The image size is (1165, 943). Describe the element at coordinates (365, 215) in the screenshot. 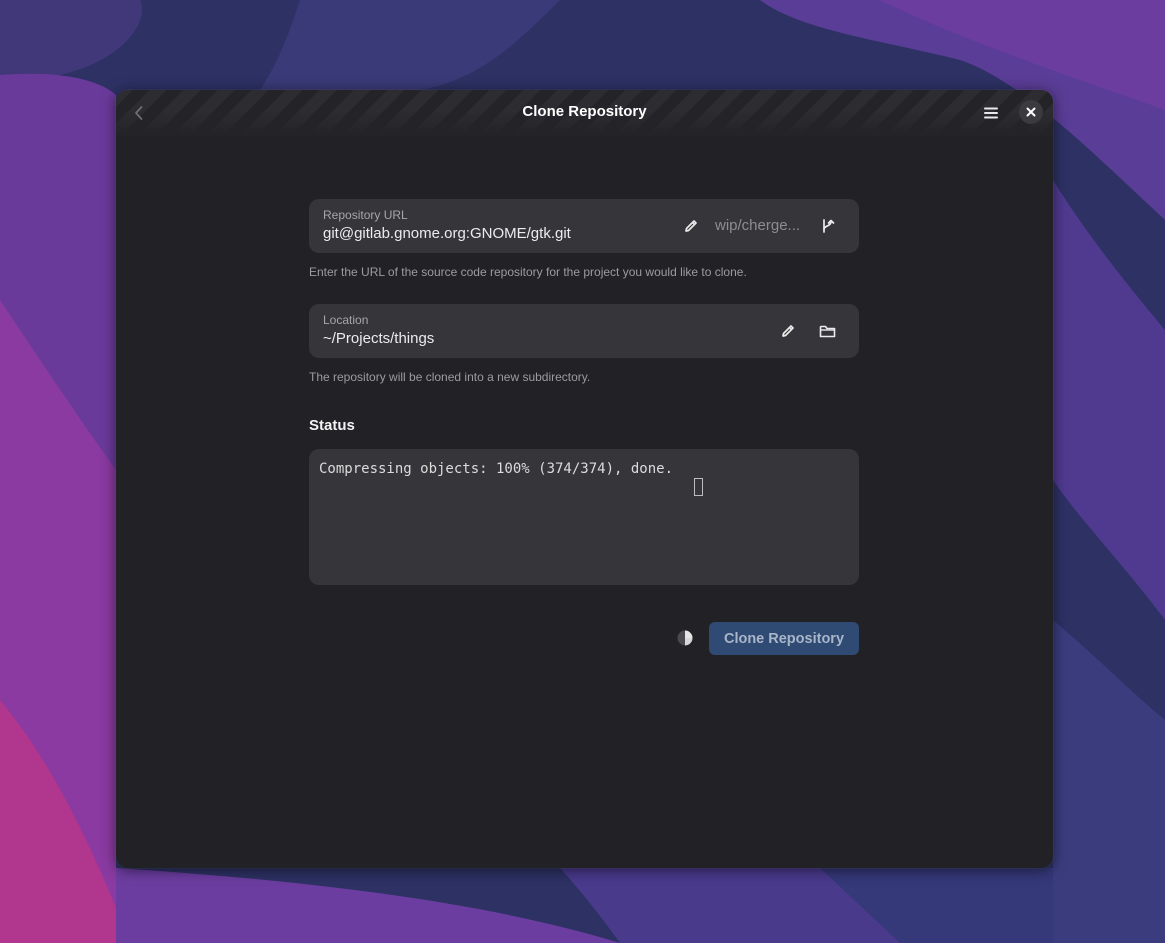

I see `repository-url-label: Repository URL` at that location.